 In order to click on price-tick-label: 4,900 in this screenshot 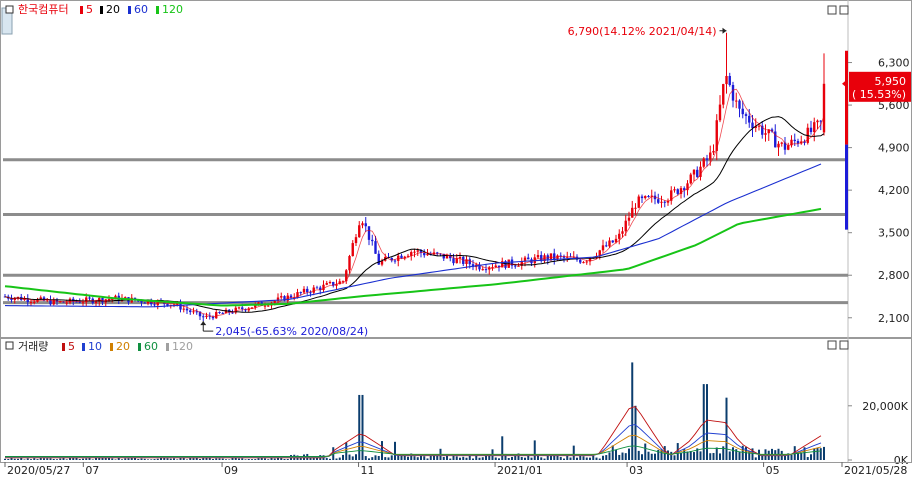, I will do `click(894, 148)`.